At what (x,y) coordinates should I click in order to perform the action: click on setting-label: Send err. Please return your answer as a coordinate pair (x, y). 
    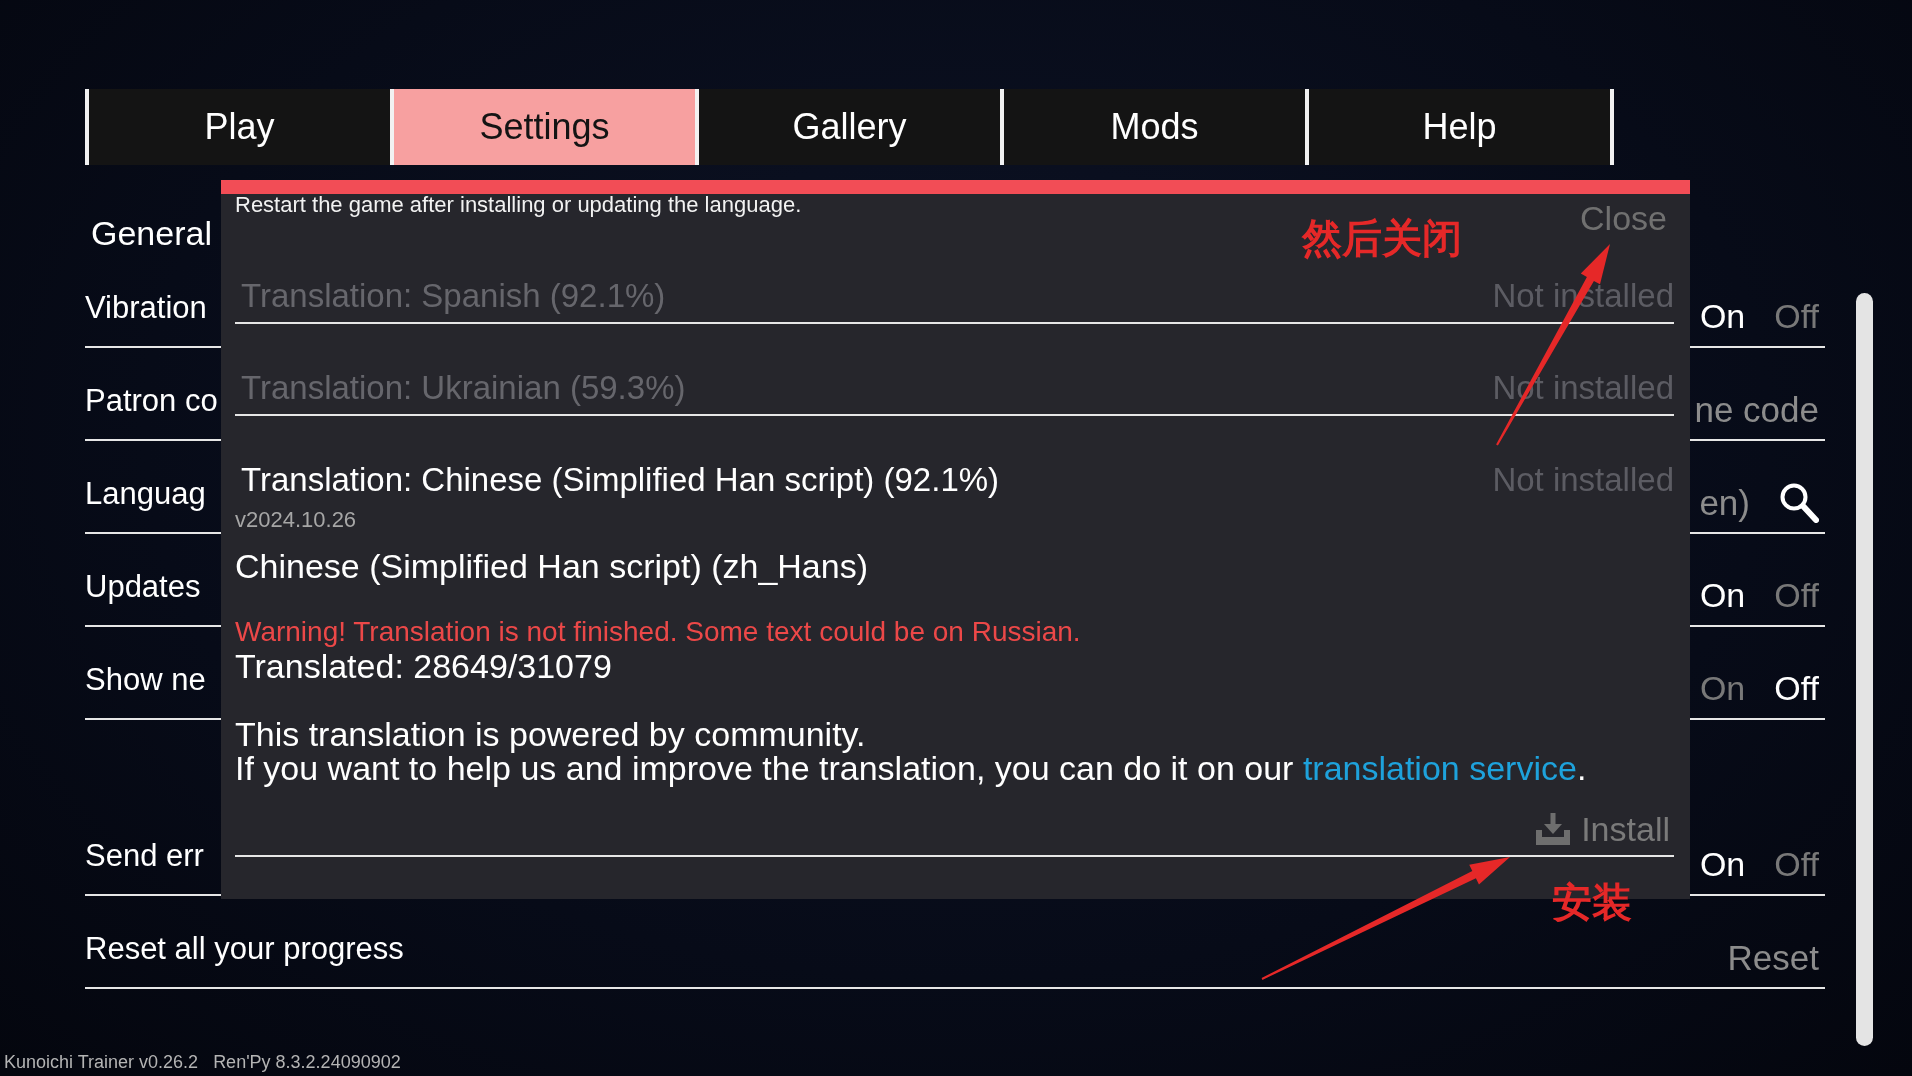
    Looking at the image, I should click on (144, 855).